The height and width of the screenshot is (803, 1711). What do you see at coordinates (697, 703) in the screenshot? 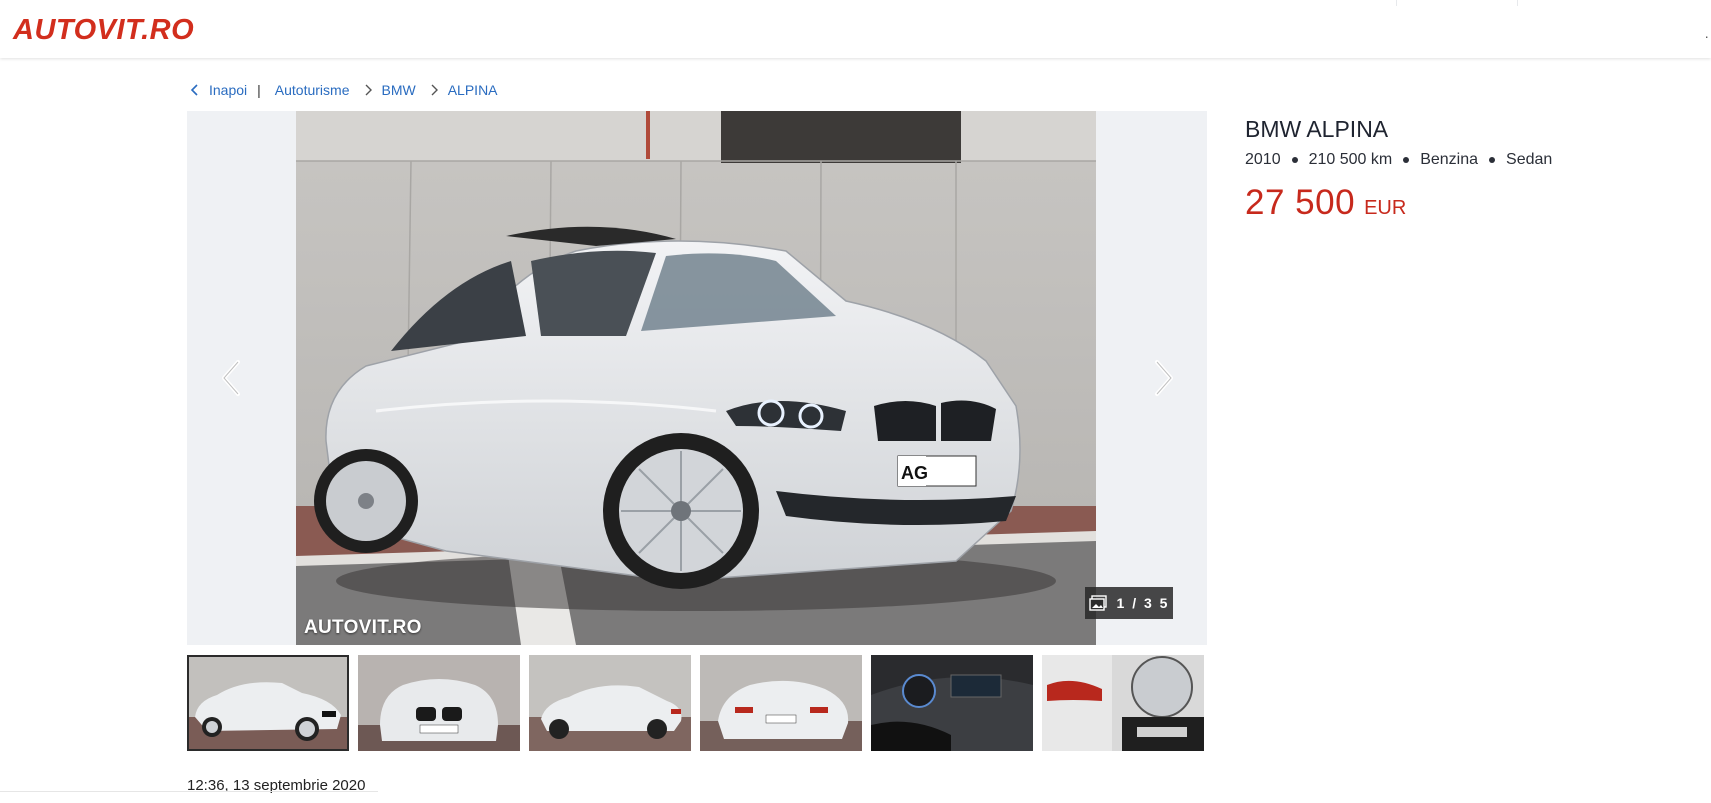
I see `thumbnail-strip` at bounding box center [697, 703].